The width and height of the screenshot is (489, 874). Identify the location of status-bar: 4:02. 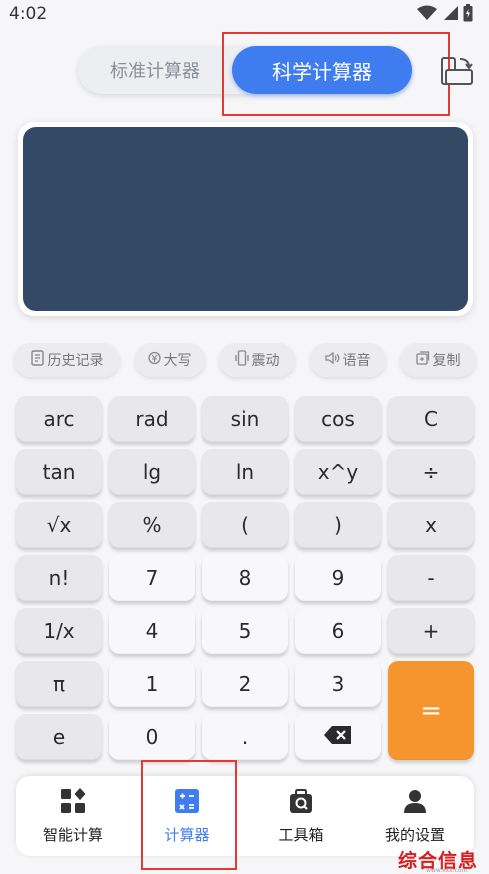
(244, 15).